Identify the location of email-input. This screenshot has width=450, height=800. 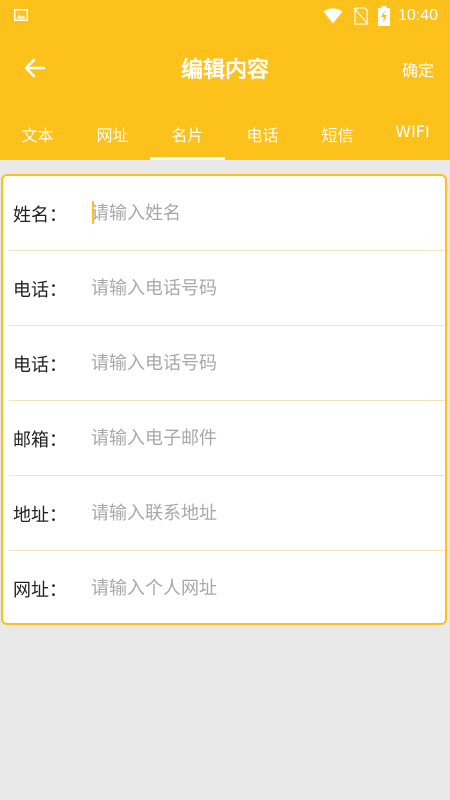
(261, 438).